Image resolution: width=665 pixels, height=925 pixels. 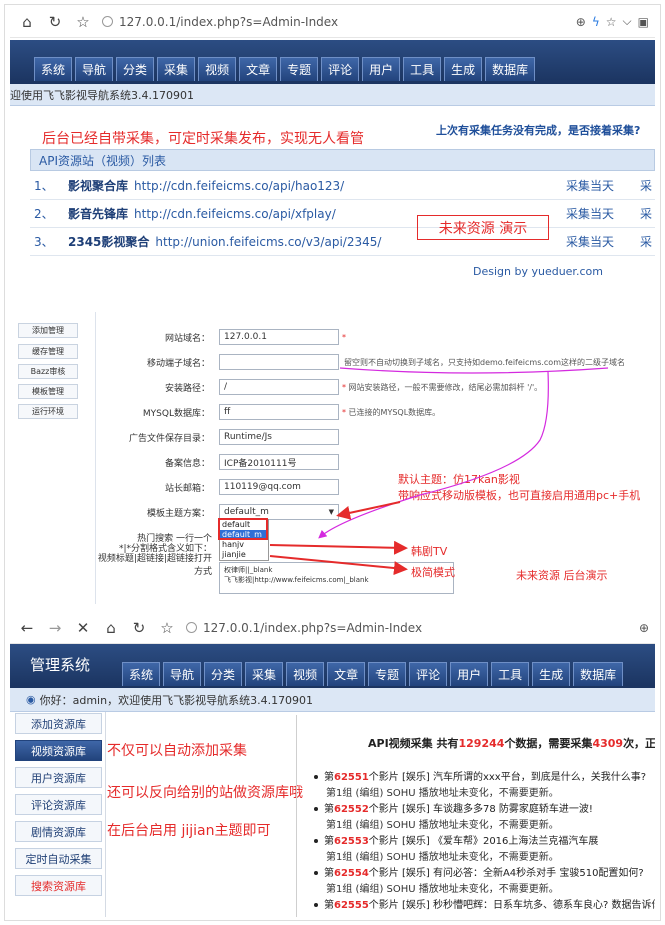 What do you see at coordinates (453, 807) in the screenshot?
I see `list-item: 第62552个影片 [娱乐] 车谈趣多多78 防雾家庭轿车进一波!` at bounding box center [453, 807].